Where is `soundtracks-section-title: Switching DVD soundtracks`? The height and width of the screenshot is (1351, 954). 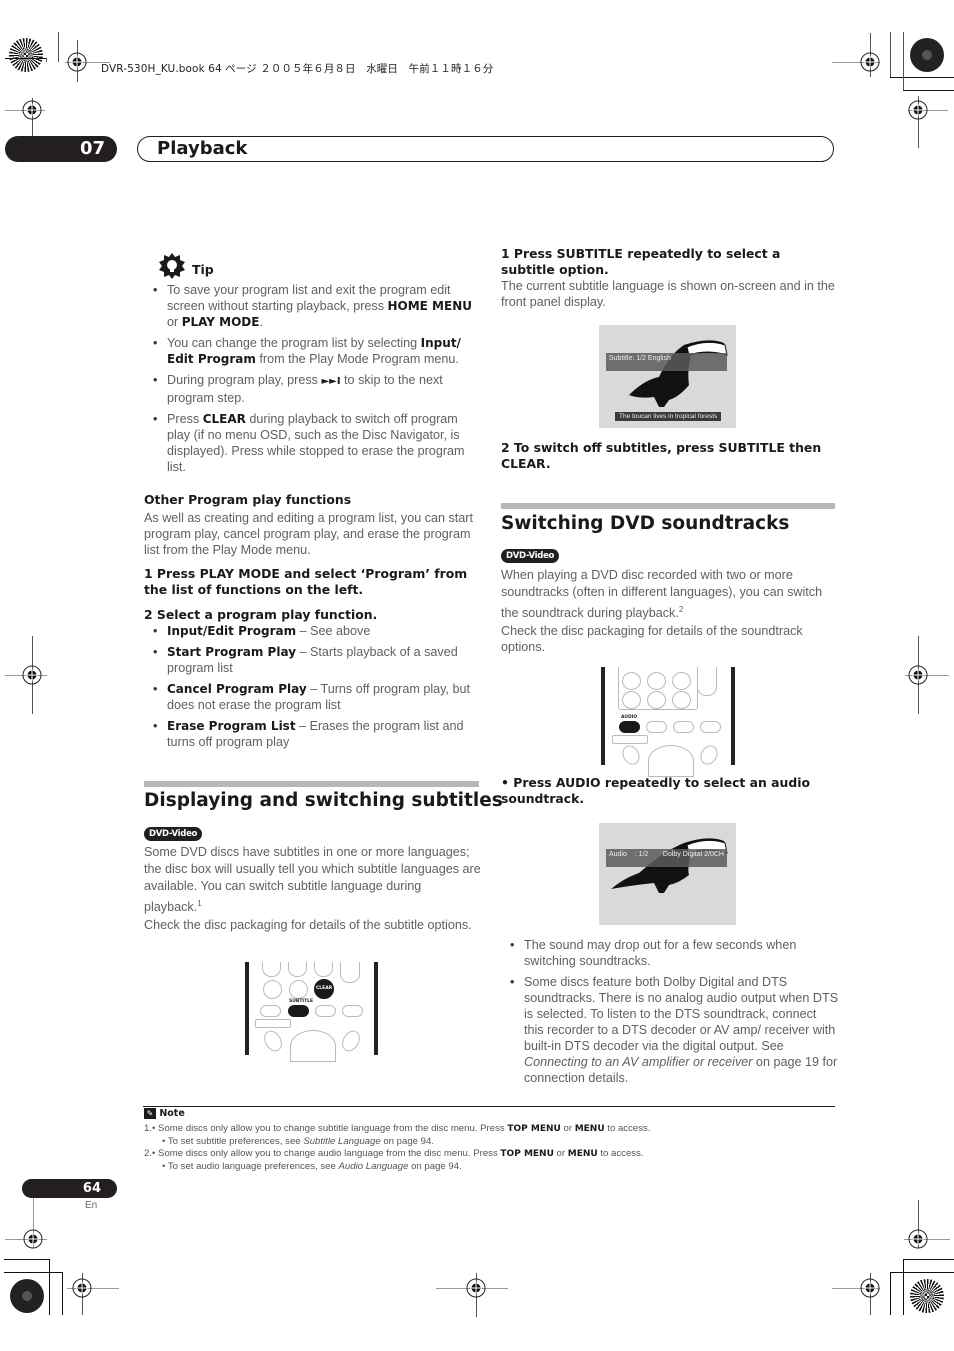 soundtracks-section-title: Switching DVD soundtracks is located at coordinates (645, 523).